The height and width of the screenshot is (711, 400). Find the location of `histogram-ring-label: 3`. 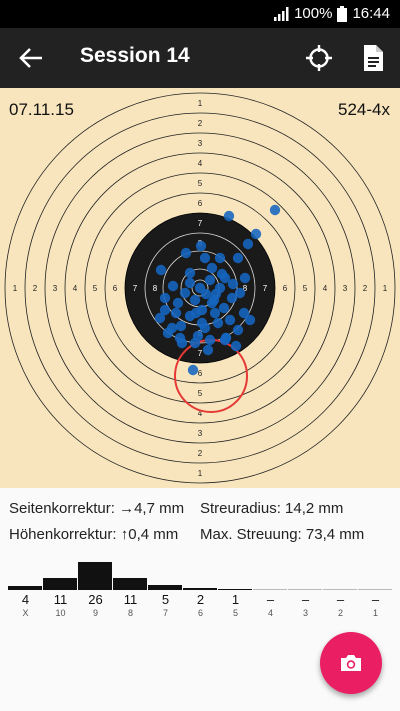

histogram-ring-label: 3 is located at coordinates (305, 613).